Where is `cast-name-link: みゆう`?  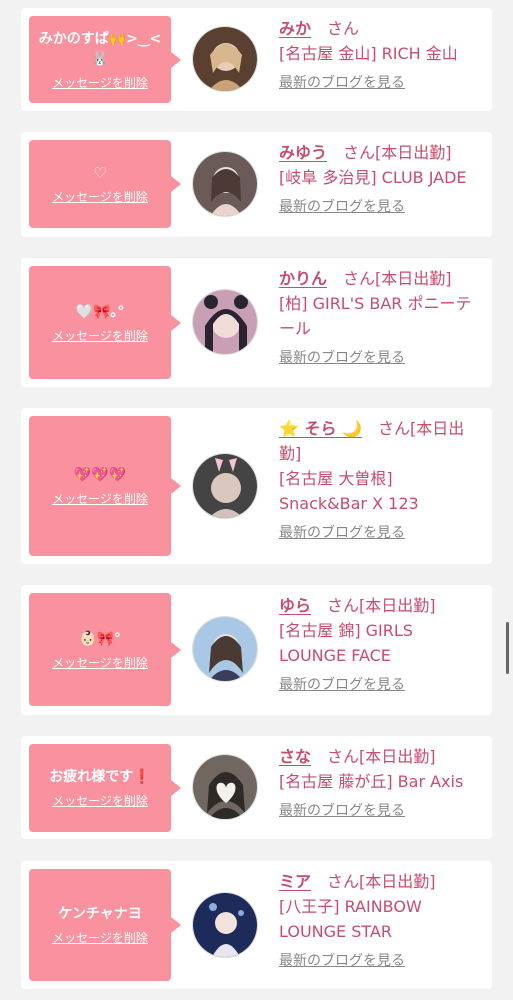 cast-name-link: みゆう is located at coordinates (303, 152).